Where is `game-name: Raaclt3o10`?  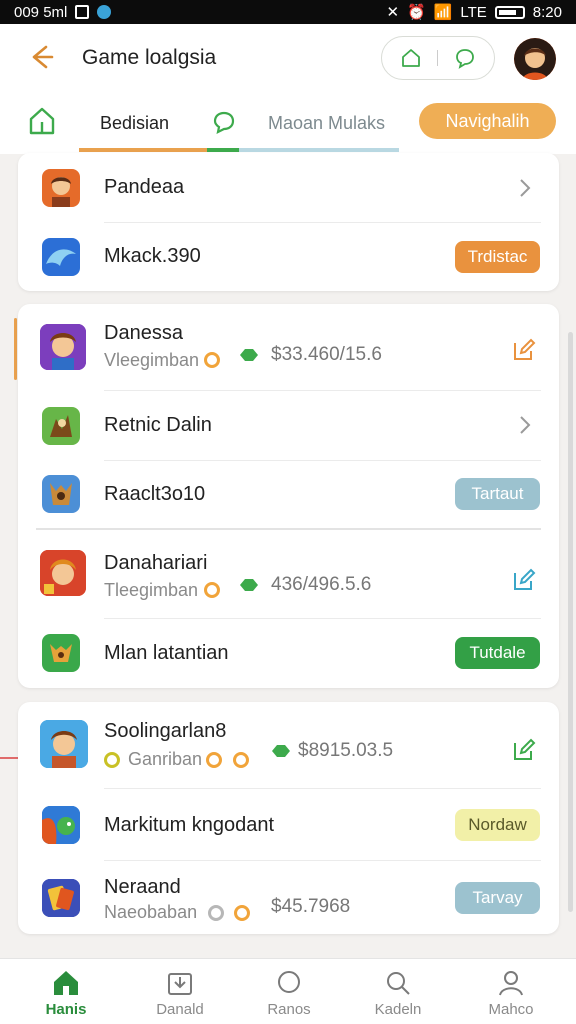
game-name: Raaclt3o10 is located at coordinates (155, 494).